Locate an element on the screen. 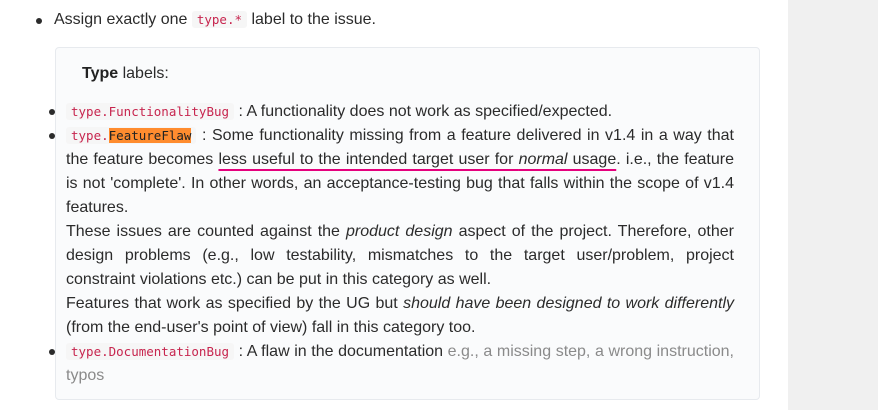 The height and width of the screenshot is (410, 878). outer-prefix: Assign exactly one is located at coordinates (121, 19).